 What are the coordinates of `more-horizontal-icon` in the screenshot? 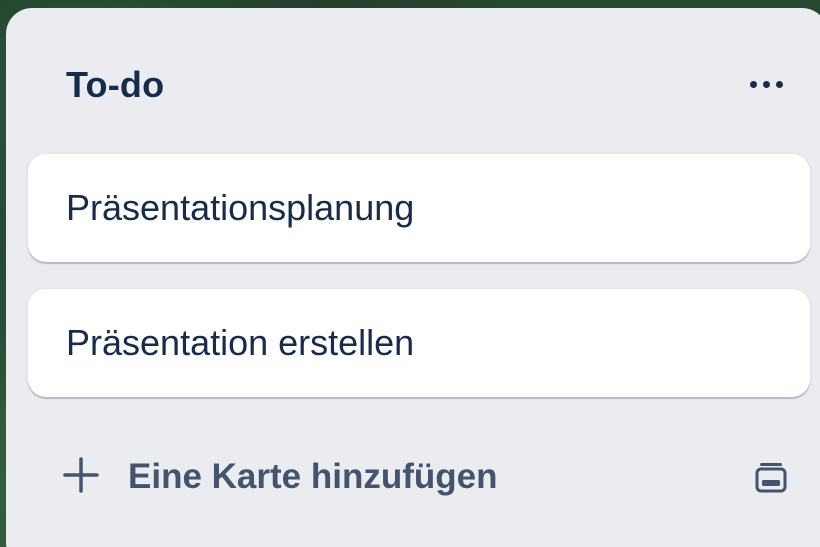 It's located at (753, 84).